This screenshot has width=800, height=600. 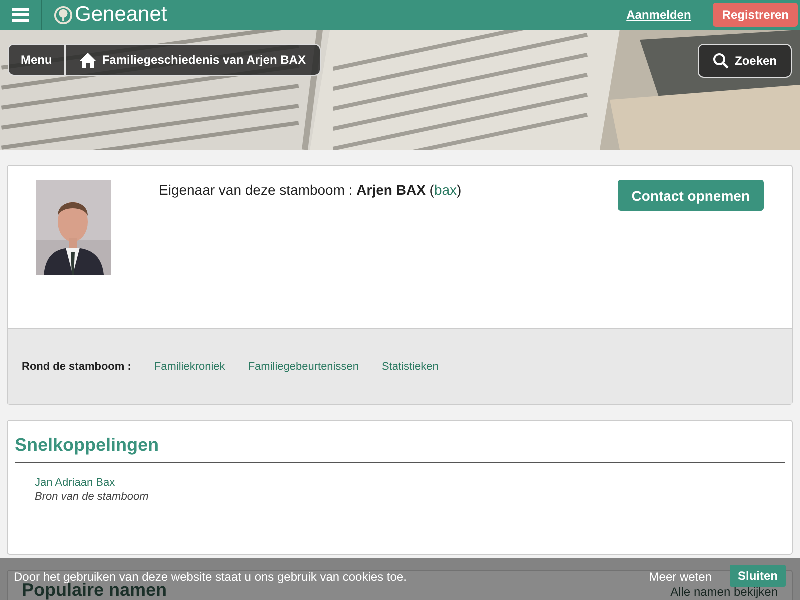 I want to click on home-icon, so click(x=88, y=60).